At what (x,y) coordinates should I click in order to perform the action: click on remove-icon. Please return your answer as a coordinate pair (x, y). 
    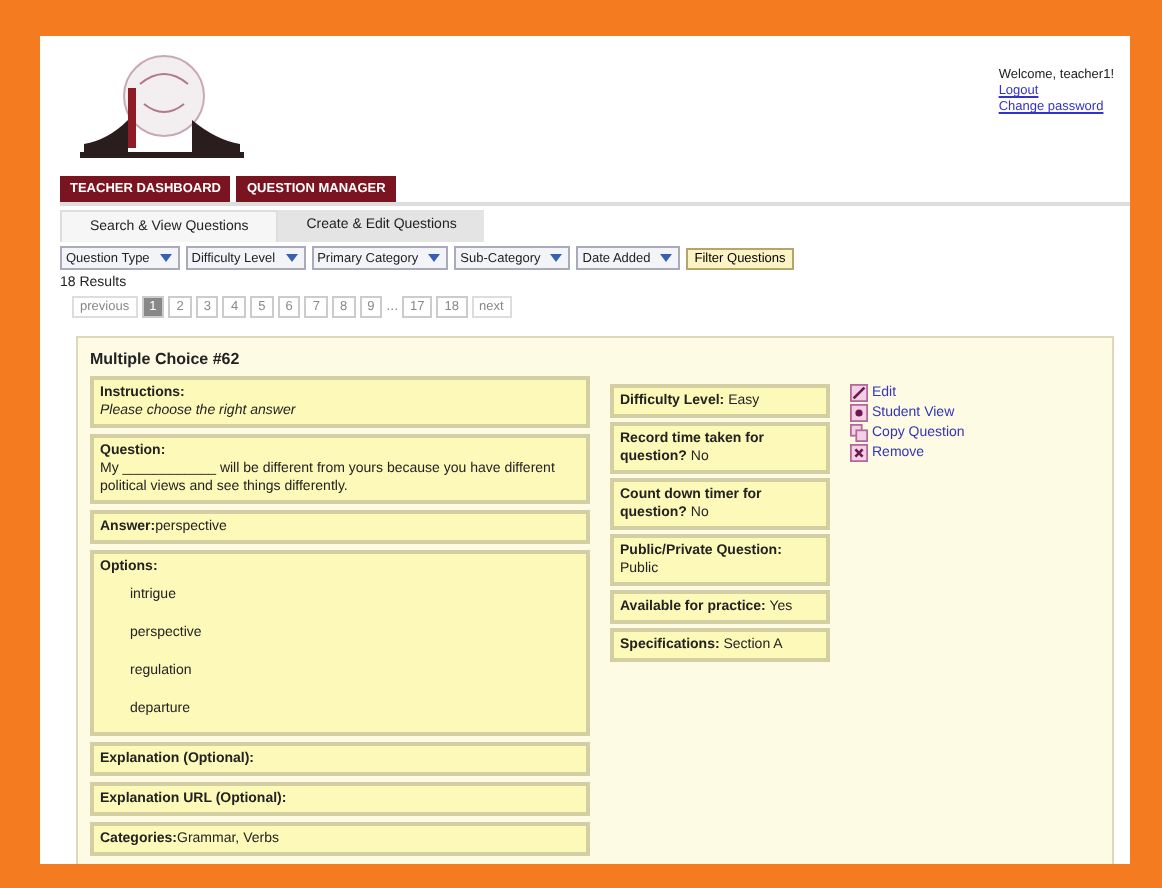
    Looking at the image, I should click on (859, 453).